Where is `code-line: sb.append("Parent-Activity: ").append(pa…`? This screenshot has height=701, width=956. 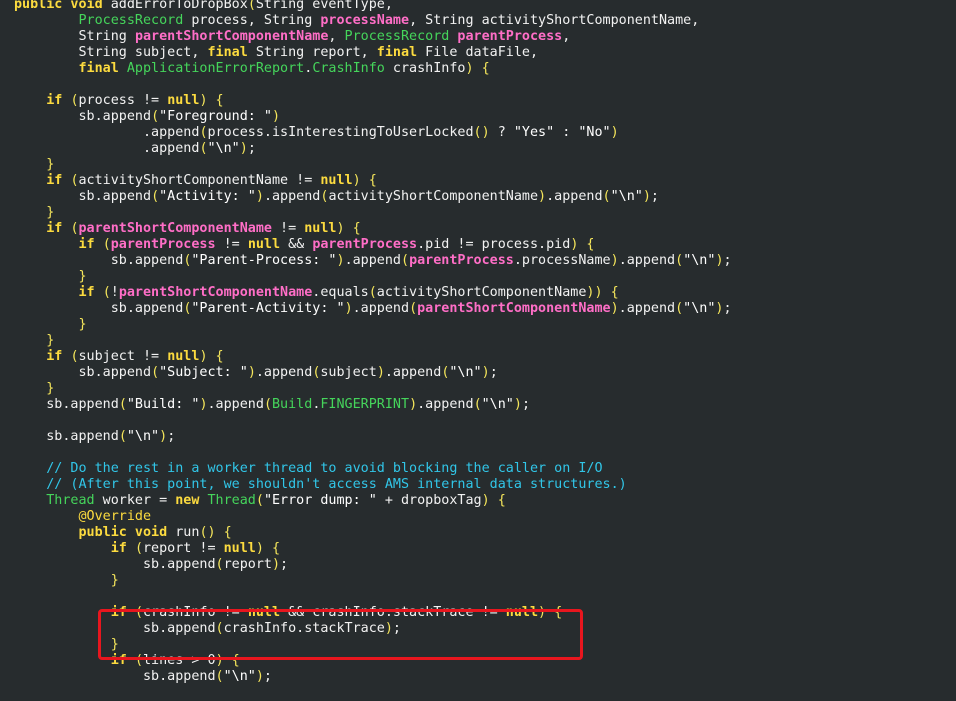 code-line: sb.append("Parent-Activity: ").append(pa… is located at coordinates (373, 309).